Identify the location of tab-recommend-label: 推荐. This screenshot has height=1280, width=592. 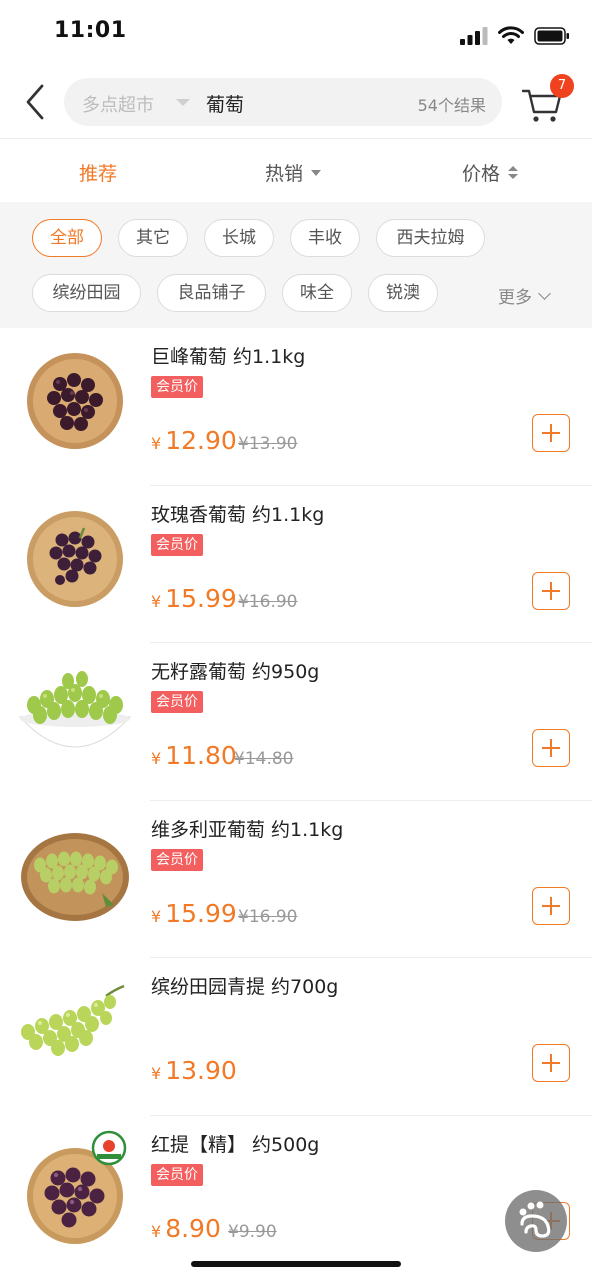
(98, 174).